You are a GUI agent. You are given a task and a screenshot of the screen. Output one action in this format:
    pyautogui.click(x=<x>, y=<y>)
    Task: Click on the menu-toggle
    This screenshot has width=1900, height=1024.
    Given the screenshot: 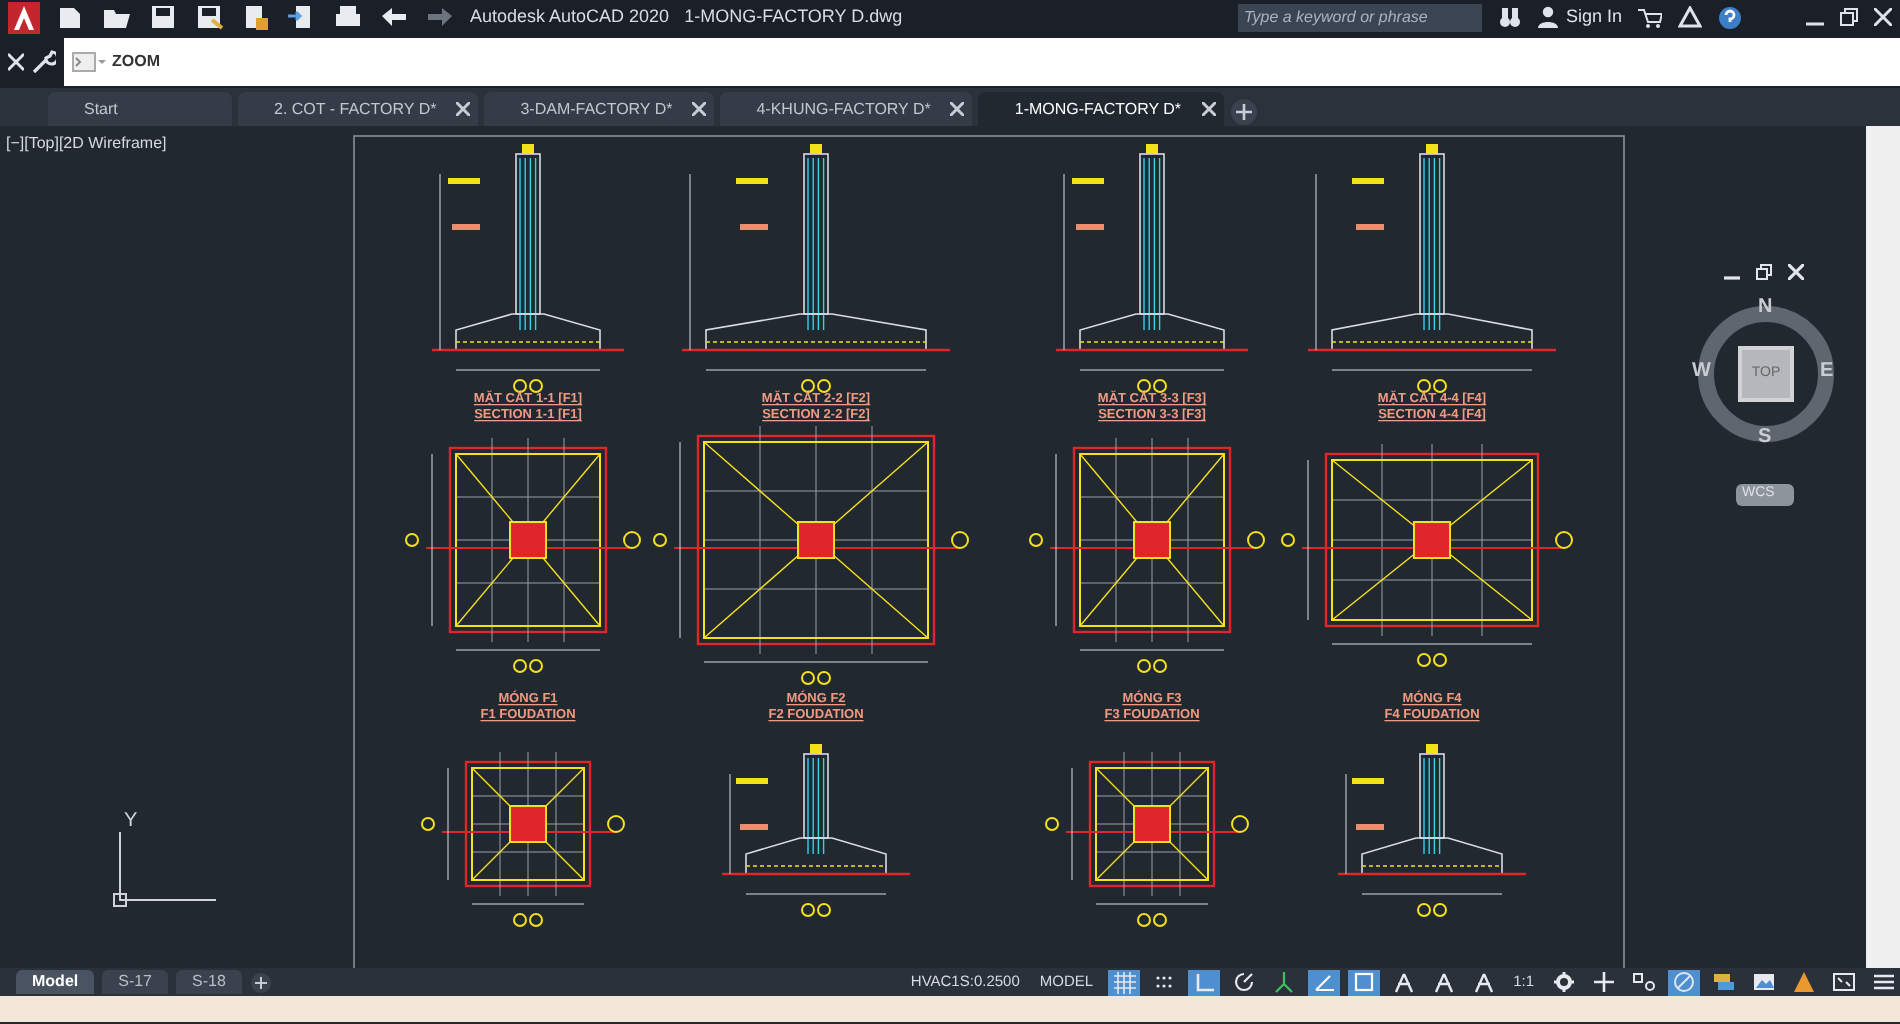 What is the action you would take?
    pyautogui.click(x=1884, y=982)
    